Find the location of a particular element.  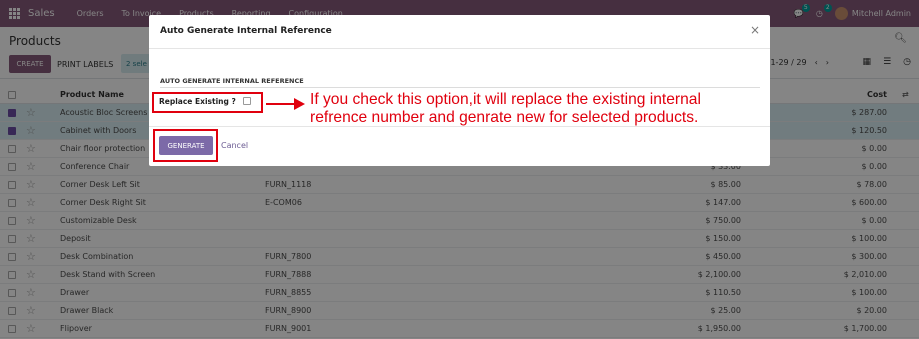

section-title: AUTO GENERATE INTERNAL REFERENCE is located at coordinates (232, 81).